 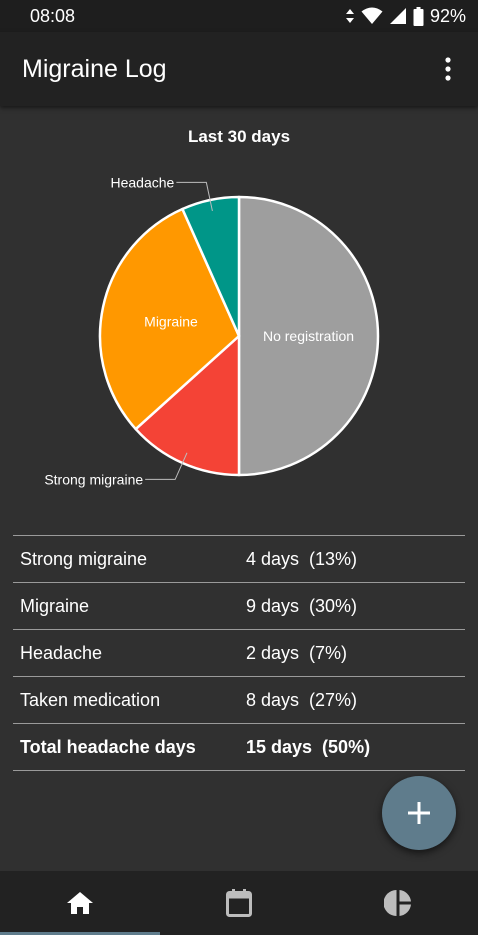 I want to click on pie-chart-icon, so click(x=398, y=903).